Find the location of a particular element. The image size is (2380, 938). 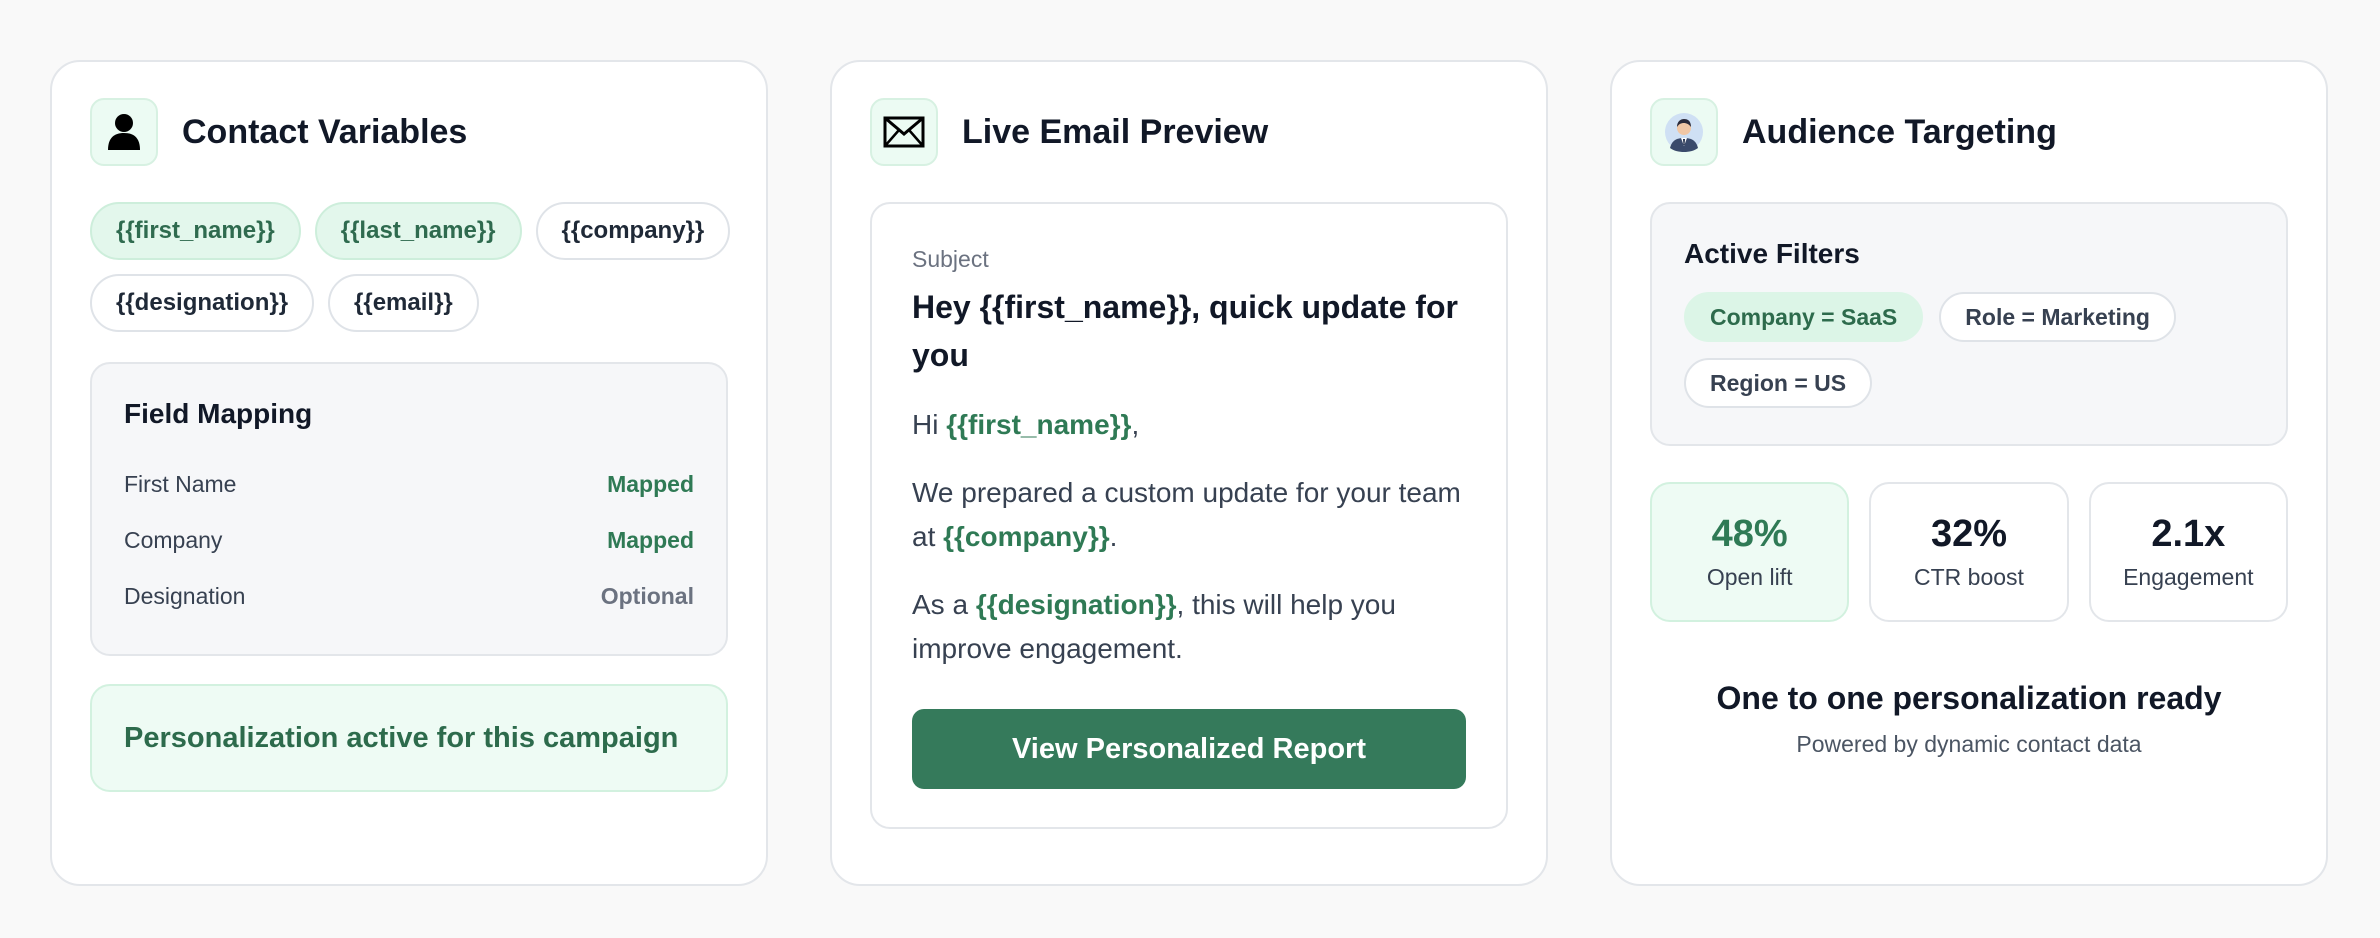

mapping-status: Optional is located at coordinates (647, 595).